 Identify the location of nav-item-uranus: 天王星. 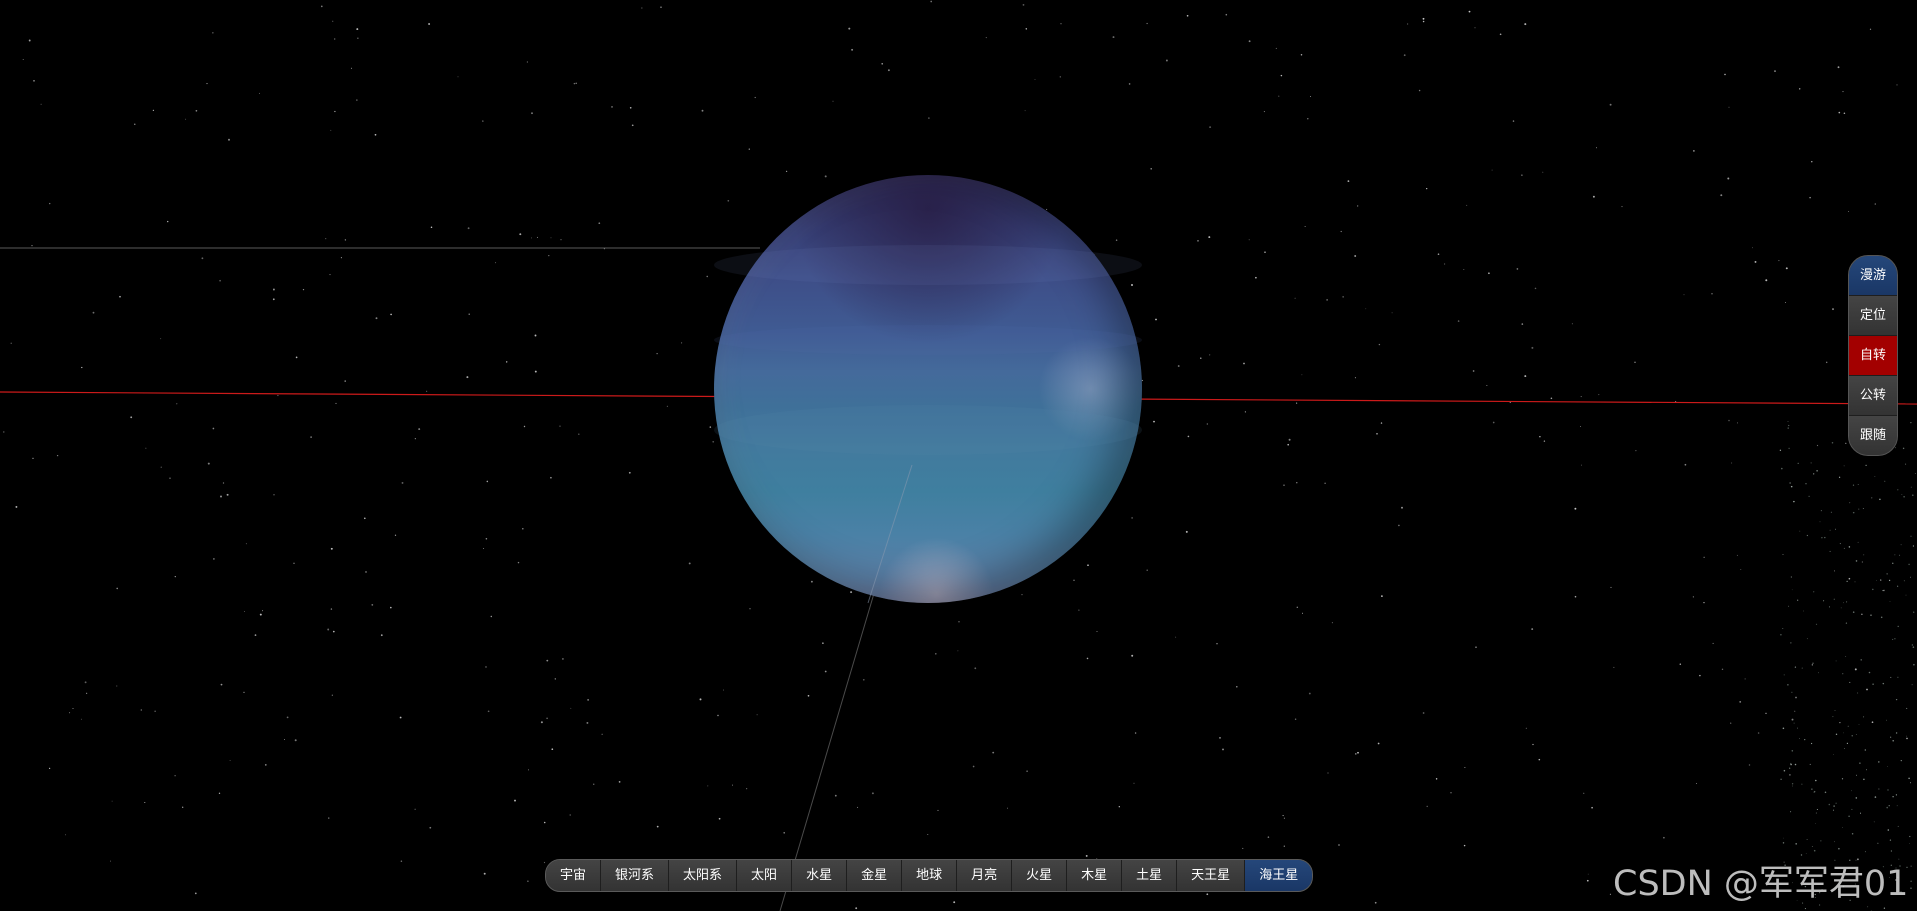
(1211, 875).